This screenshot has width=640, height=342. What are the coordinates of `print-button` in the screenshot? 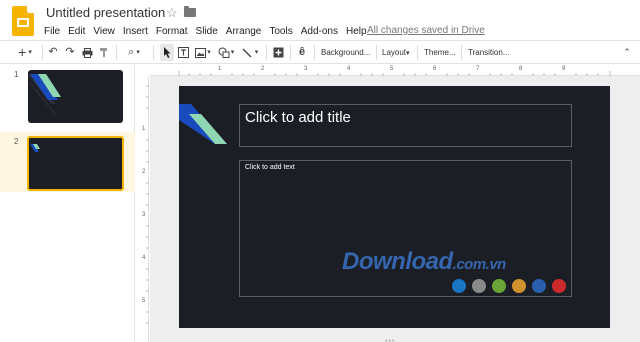 It's located at (87, 52).